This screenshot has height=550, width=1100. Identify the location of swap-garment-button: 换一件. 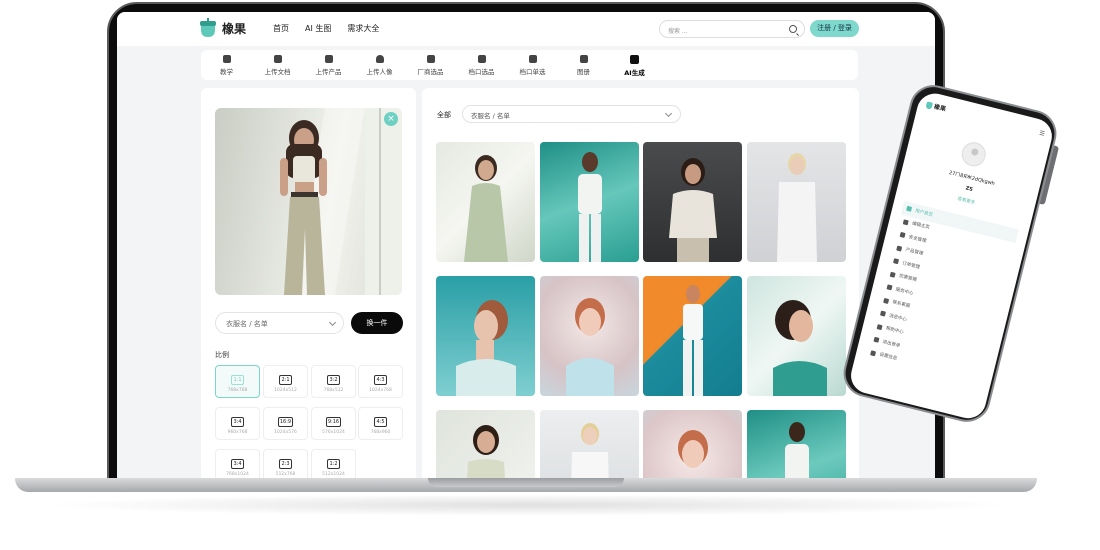
(377, 323).